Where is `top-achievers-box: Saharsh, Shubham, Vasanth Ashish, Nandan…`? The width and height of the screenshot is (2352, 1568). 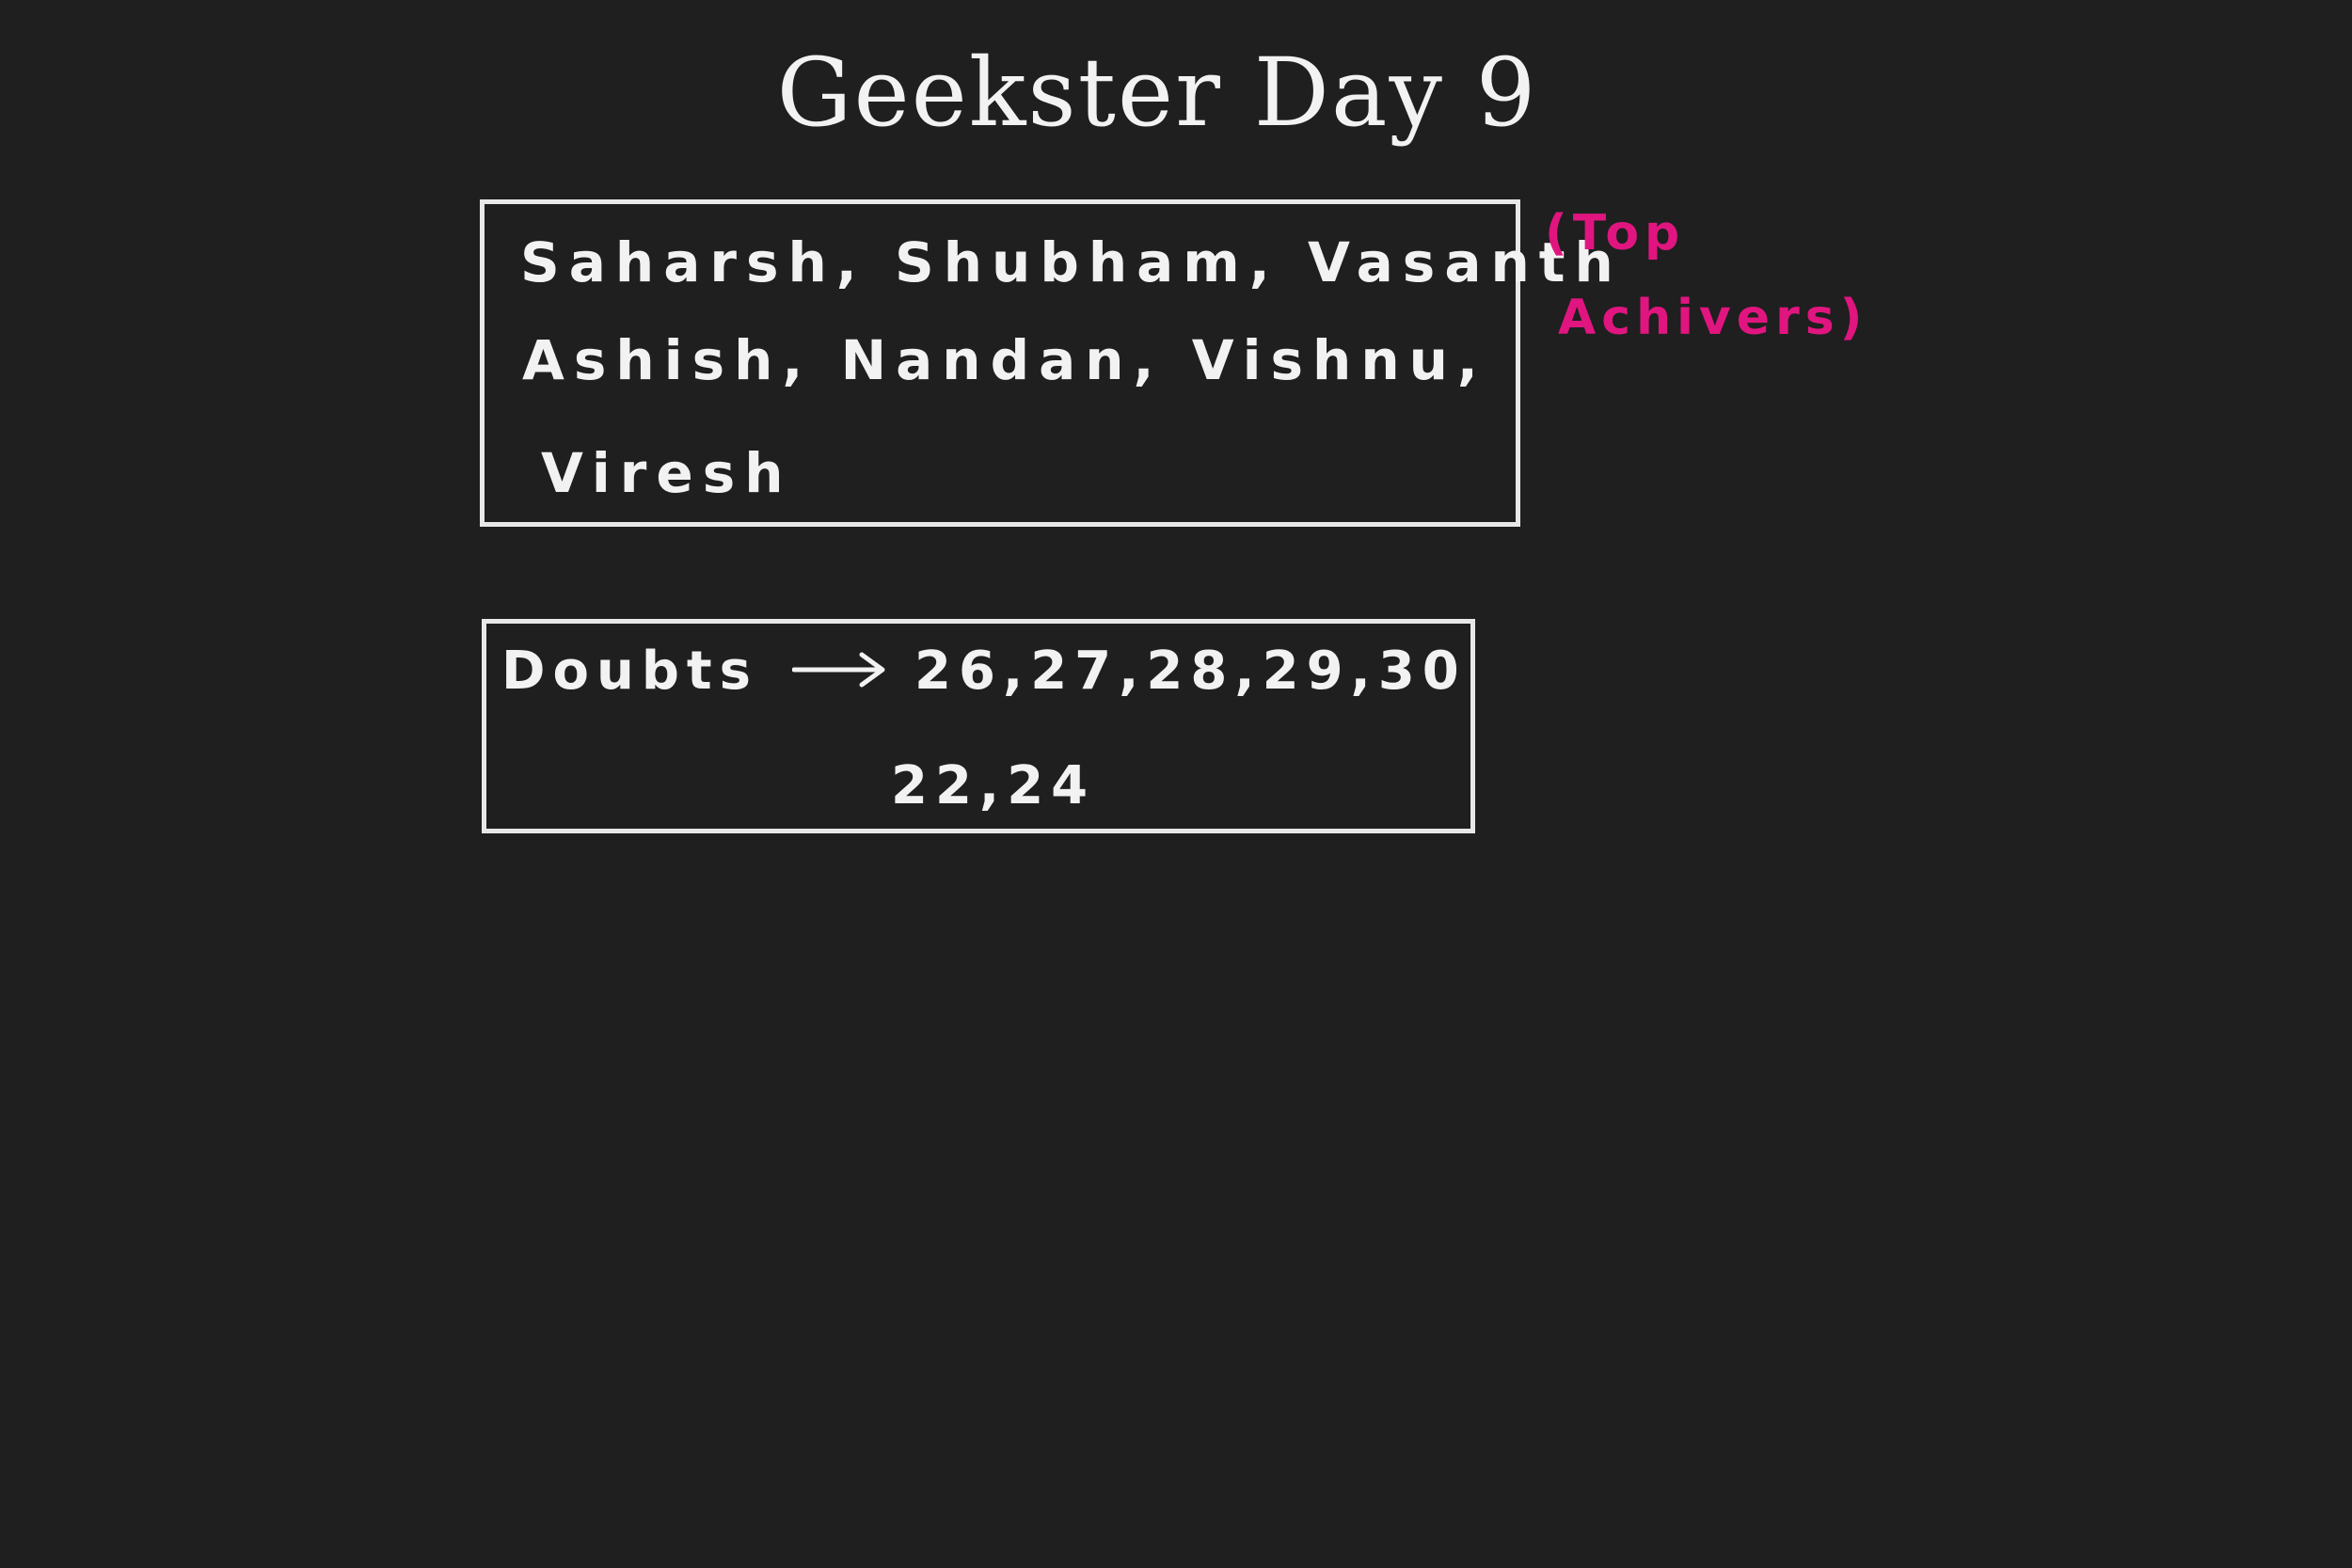
top-achievers-box: Saharsh, Shubham, Vasanth Ashish, Nandan… is located at coordinates (1046, 363).